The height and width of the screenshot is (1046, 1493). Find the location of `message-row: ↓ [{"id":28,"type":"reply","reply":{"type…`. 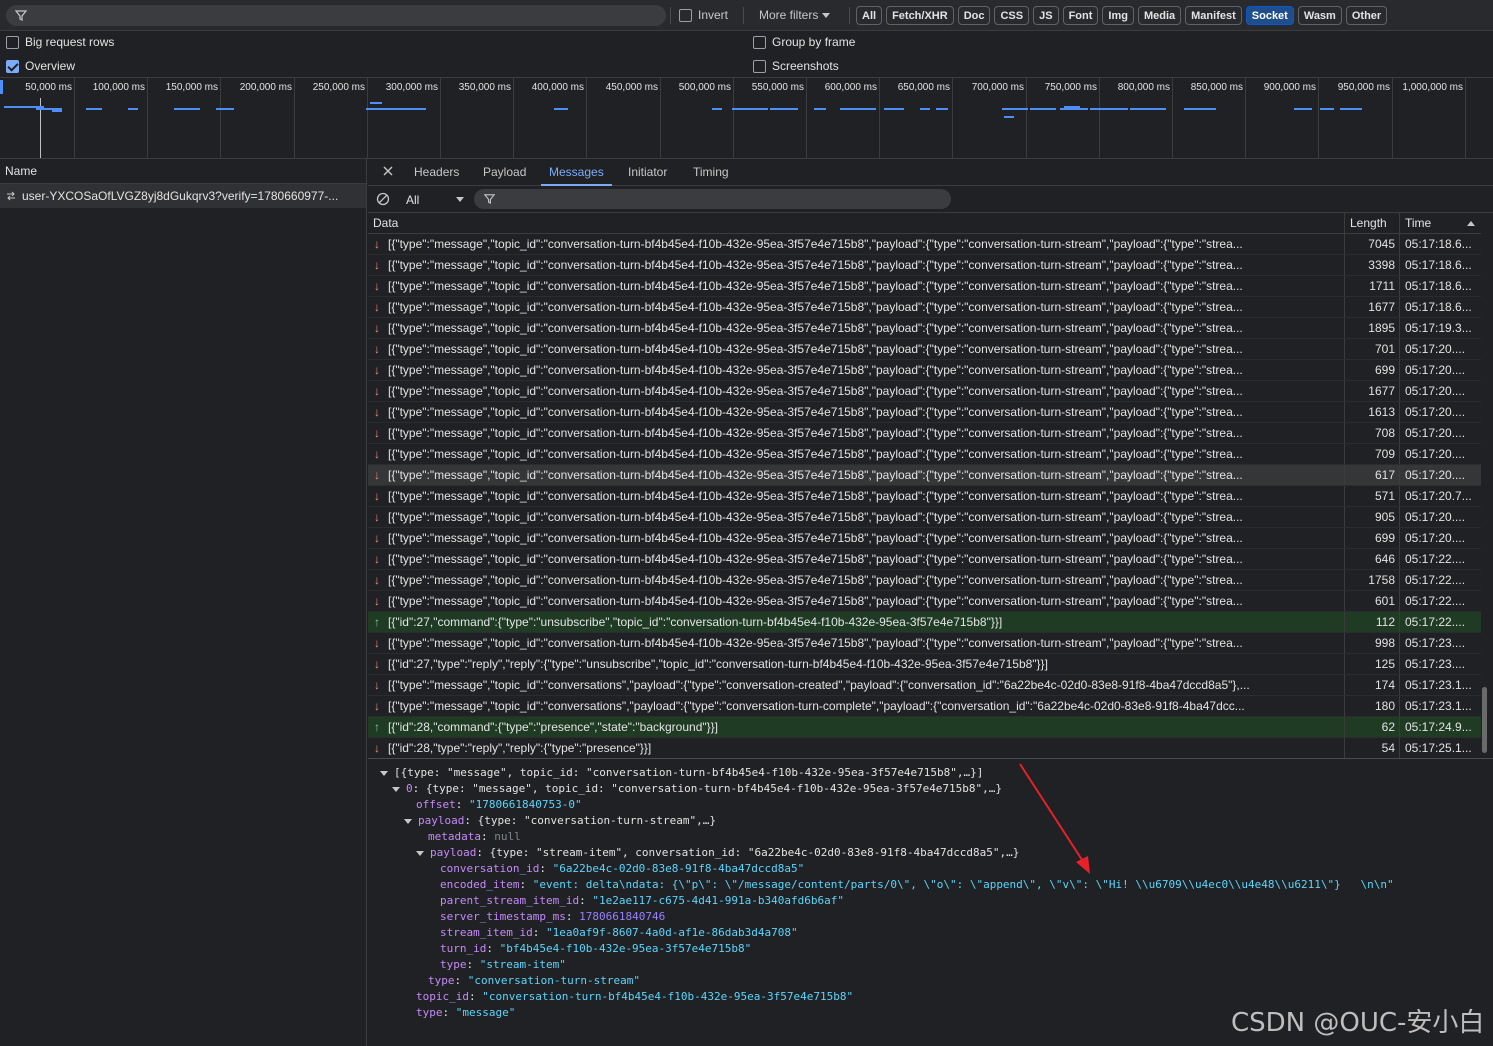

message-row: ↓ [{"id":28,"type":"reply","reply":{"type… is located at coordinates (924, 748).